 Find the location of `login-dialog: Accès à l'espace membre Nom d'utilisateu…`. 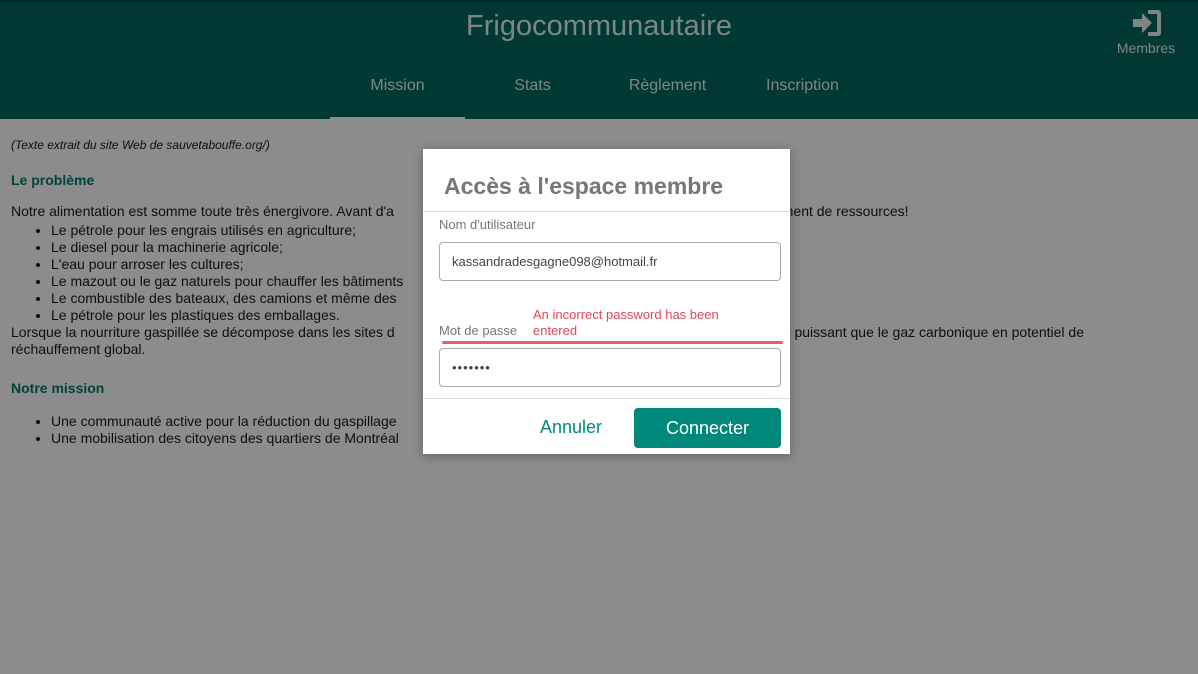

login-dialog: Accès à l'espace membre Nom d'utilisateu… is located at coordinates (606, 301).